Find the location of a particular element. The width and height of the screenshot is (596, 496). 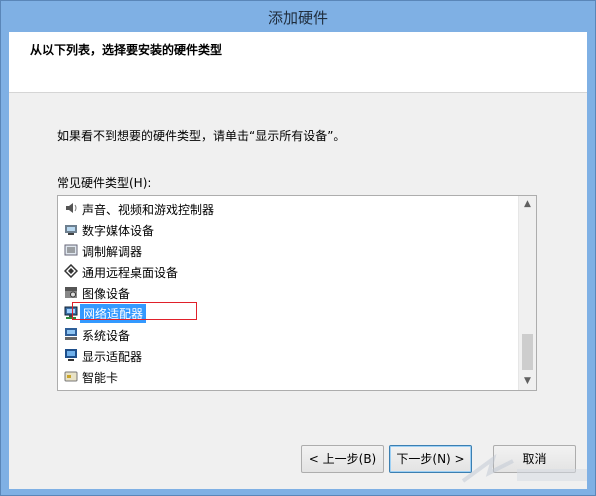

scroll-down-arrow-icon: ▼ is located at coordinates (527, 381).